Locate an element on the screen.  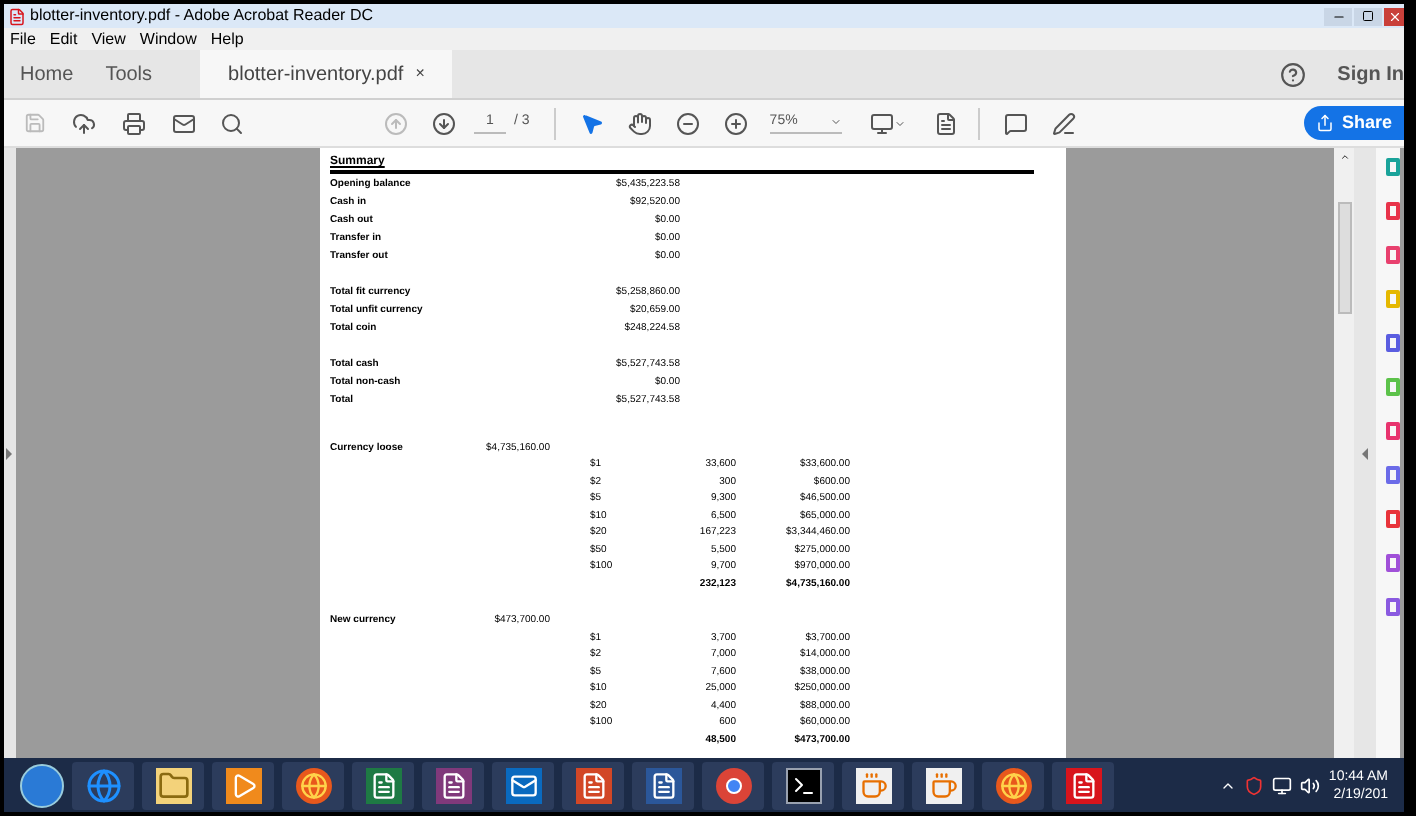
network-icon is located at coordinates (1282, 785).